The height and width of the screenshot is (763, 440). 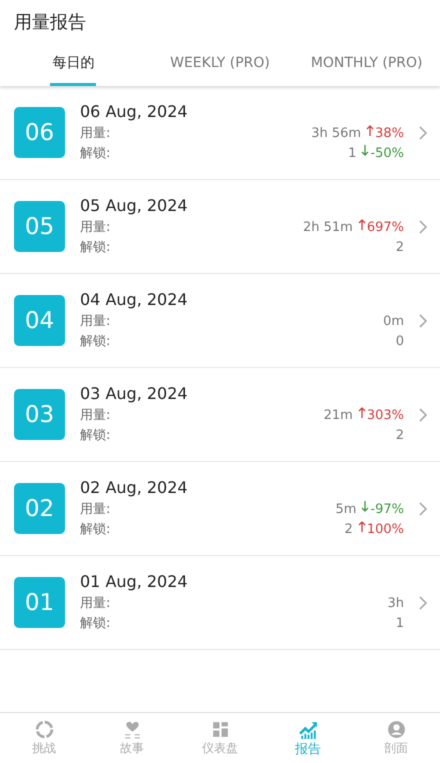 I want to click on usage-value: 21m, so click(x=338, y=415).